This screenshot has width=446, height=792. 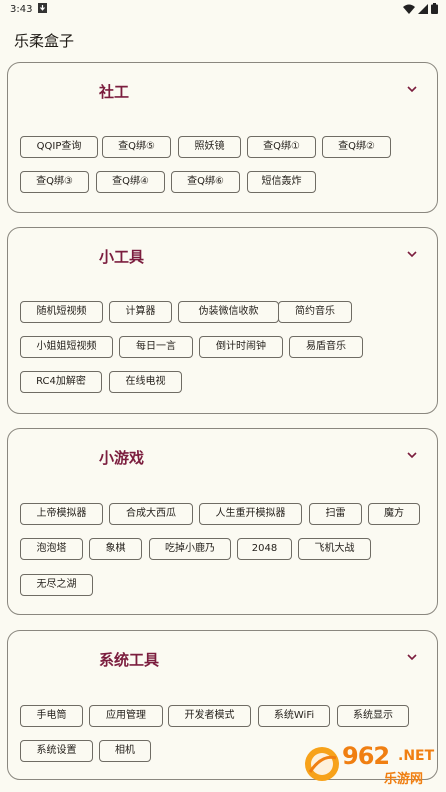 I want to click on signal-icon, so click(x=423, y=8).